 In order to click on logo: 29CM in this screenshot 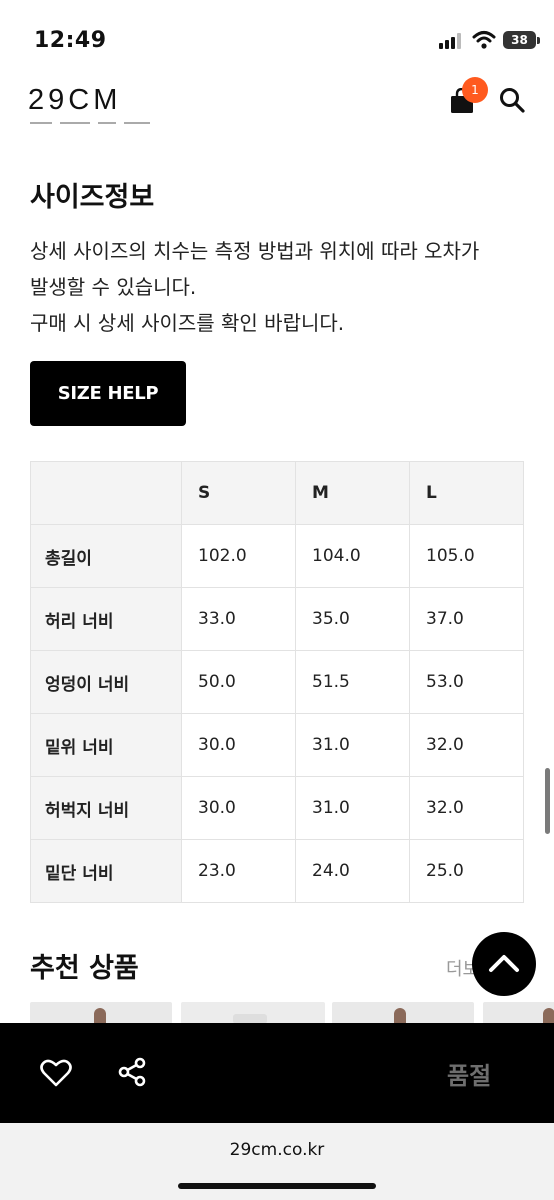, I will do `click(74, 100)`.